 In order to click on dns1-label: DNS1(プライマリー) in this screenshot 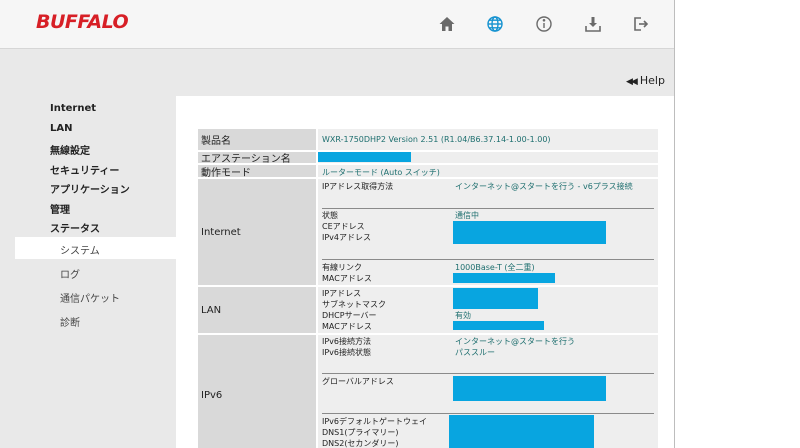, I will do `click(360, 432)`.